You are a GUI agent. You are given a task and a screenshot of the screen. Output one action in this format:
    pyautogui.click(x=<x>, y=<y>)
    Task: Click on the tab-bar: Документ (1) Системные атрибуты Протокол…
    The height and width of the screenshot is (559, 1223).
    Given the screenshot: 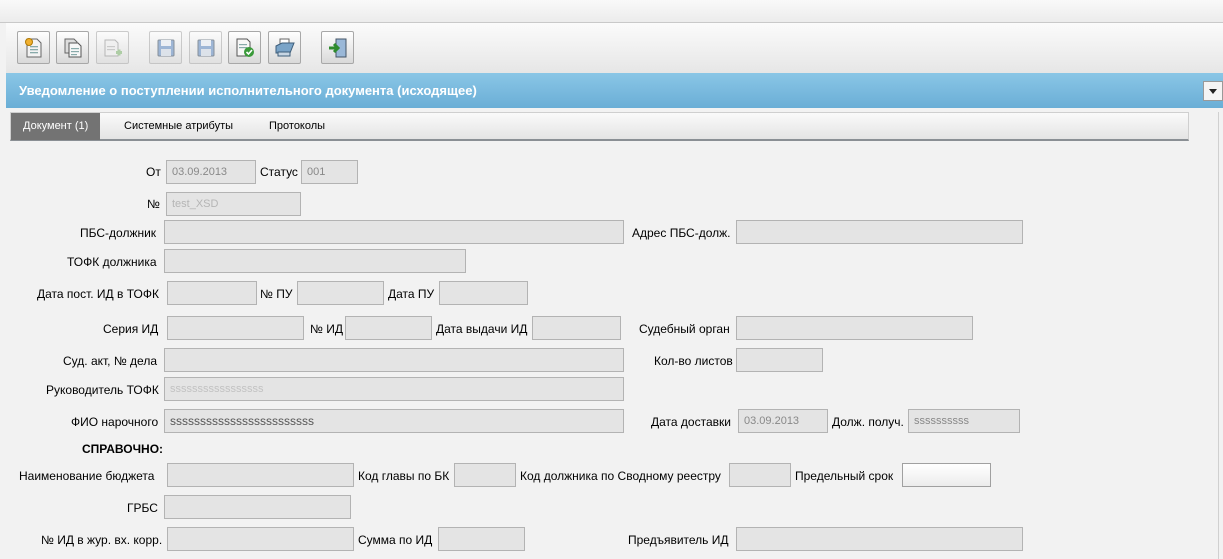 What is the action you would take?
    pyautogui.click(x=599, y=126)
    